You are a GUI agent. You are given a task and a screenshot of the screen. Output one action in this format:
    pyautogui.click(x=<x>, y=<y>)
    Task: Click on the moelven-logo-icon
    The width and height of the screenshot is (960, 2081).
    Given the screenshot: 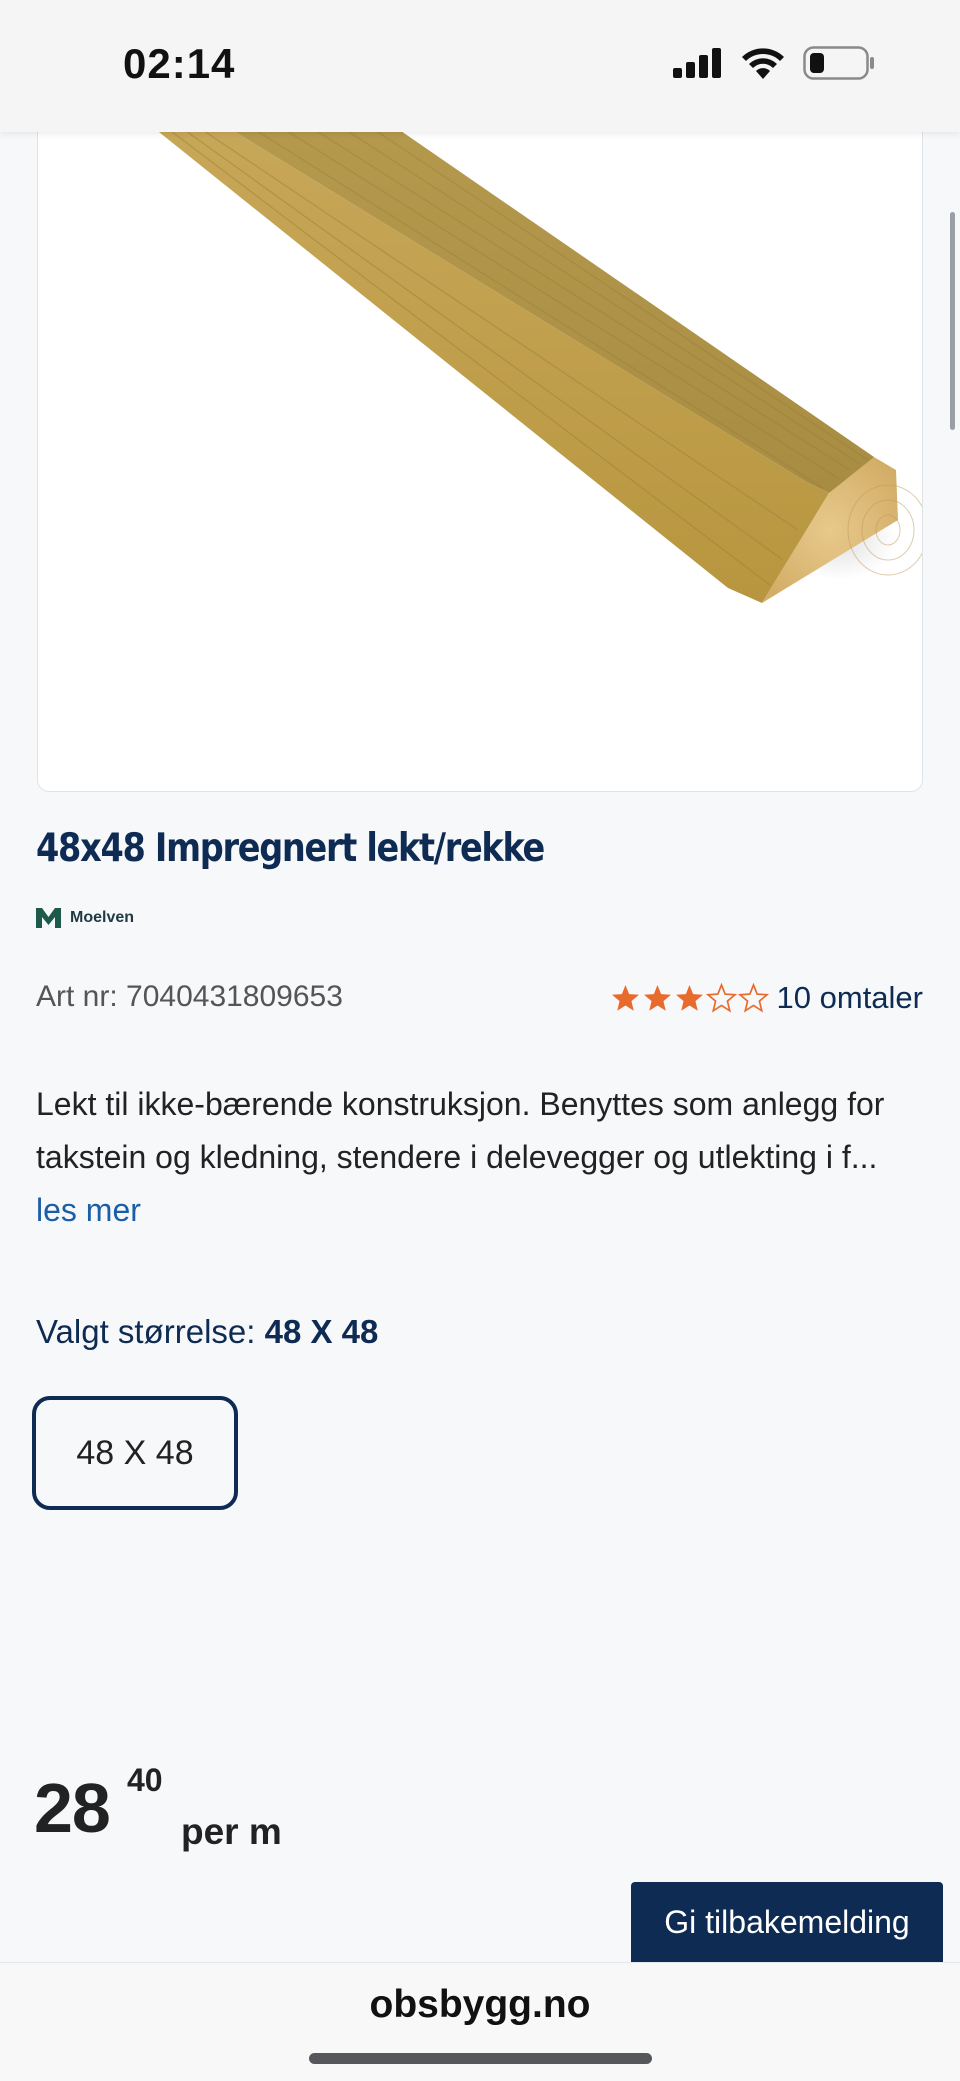 What is the action you would take?
    pyautogui.click(x=48, y=918)
    